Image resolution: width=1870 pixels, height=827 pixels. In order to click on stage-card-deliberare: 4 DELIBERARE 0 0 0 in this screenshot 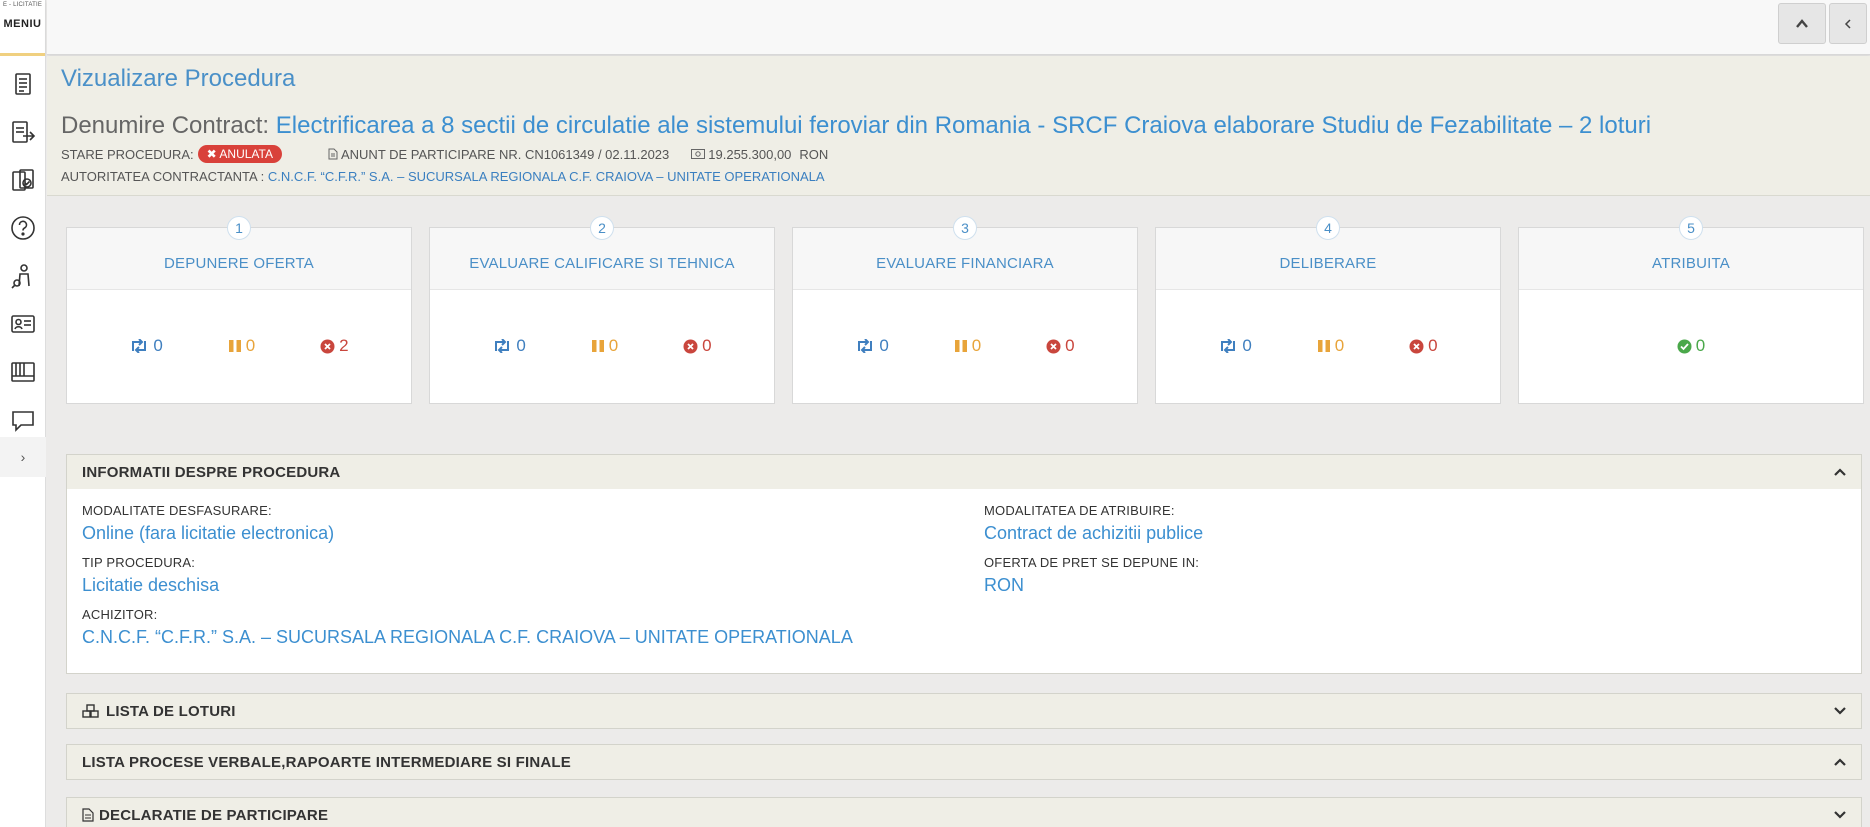, I will do `click(1328, 310)`.